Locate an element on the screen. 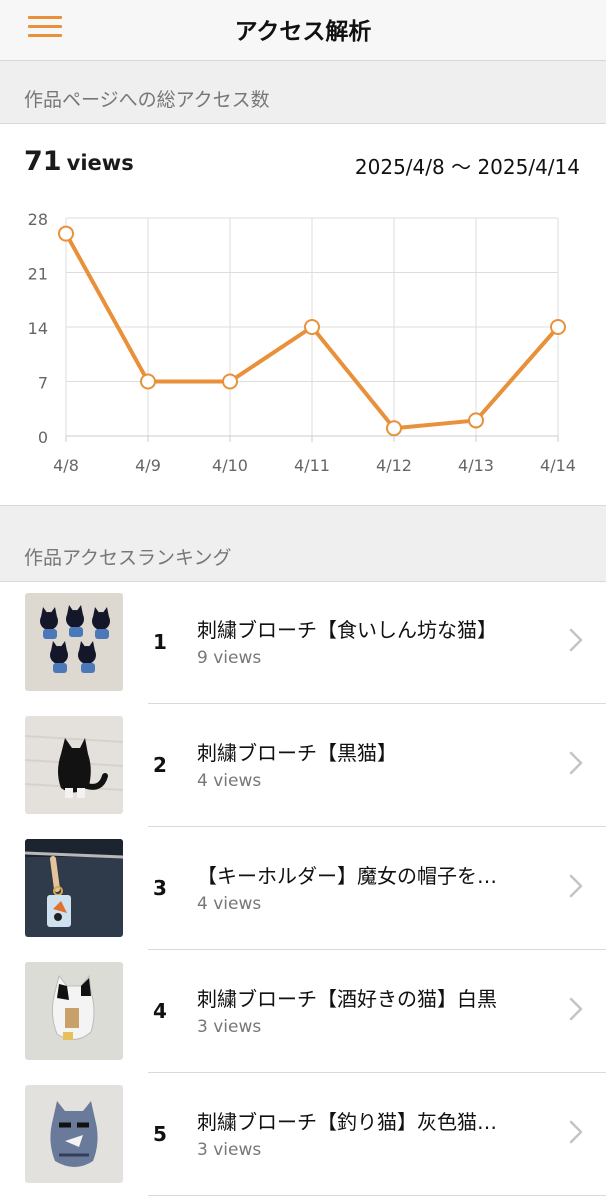 The height and width of the screenshot is (1200, 606). ranking-section-header: 作品アクセスランキング is located at coordinates (303, 543).